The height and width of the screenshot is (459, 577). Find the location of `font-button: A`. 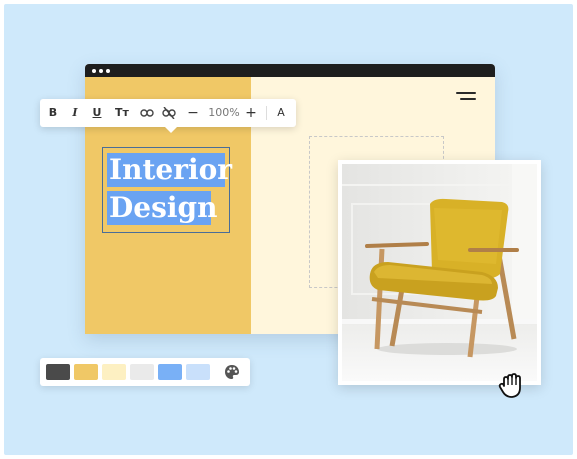

font-button: A is located at coordinates (281, 113).